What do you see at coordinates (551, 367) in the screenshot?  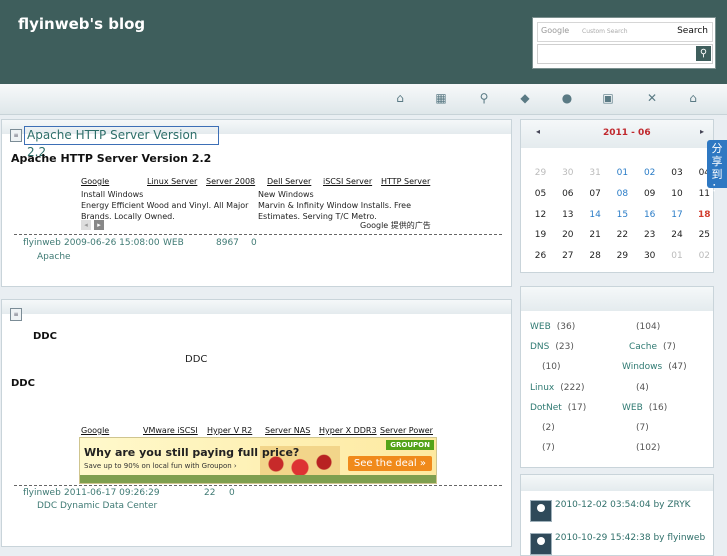 I see `category-item: (10)` at bounding box center [551, 367].